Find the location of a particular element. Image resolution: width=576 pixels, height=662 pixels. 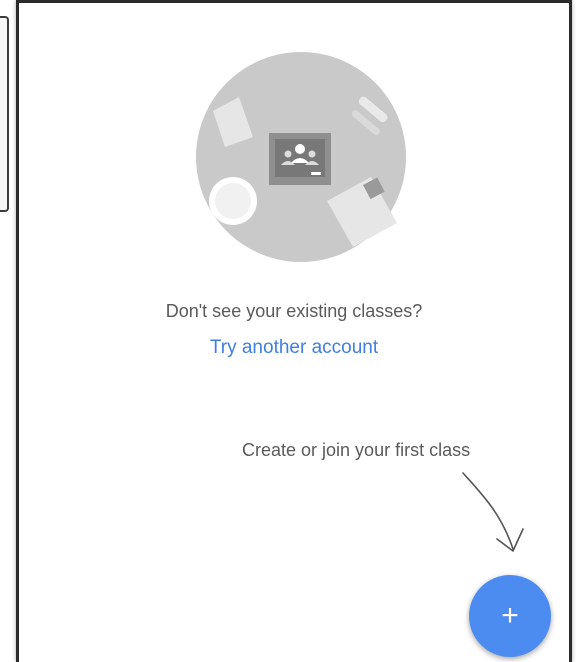

try-another-account-link: Try another account is located at coordinates (294, 348).